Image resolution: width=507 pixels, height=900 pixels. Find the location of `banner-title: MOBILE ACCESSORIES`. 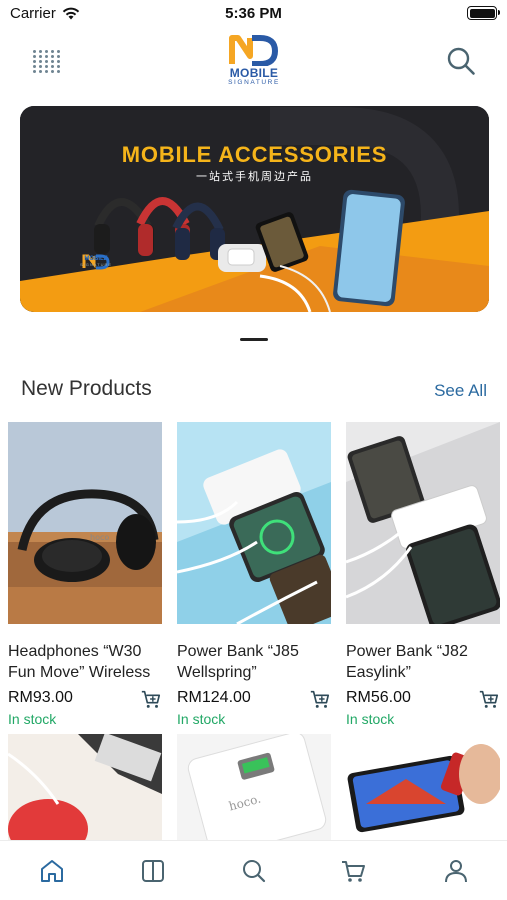

banner-title: MOBILE ACCESSORIES is located at coordinates (254, 154).